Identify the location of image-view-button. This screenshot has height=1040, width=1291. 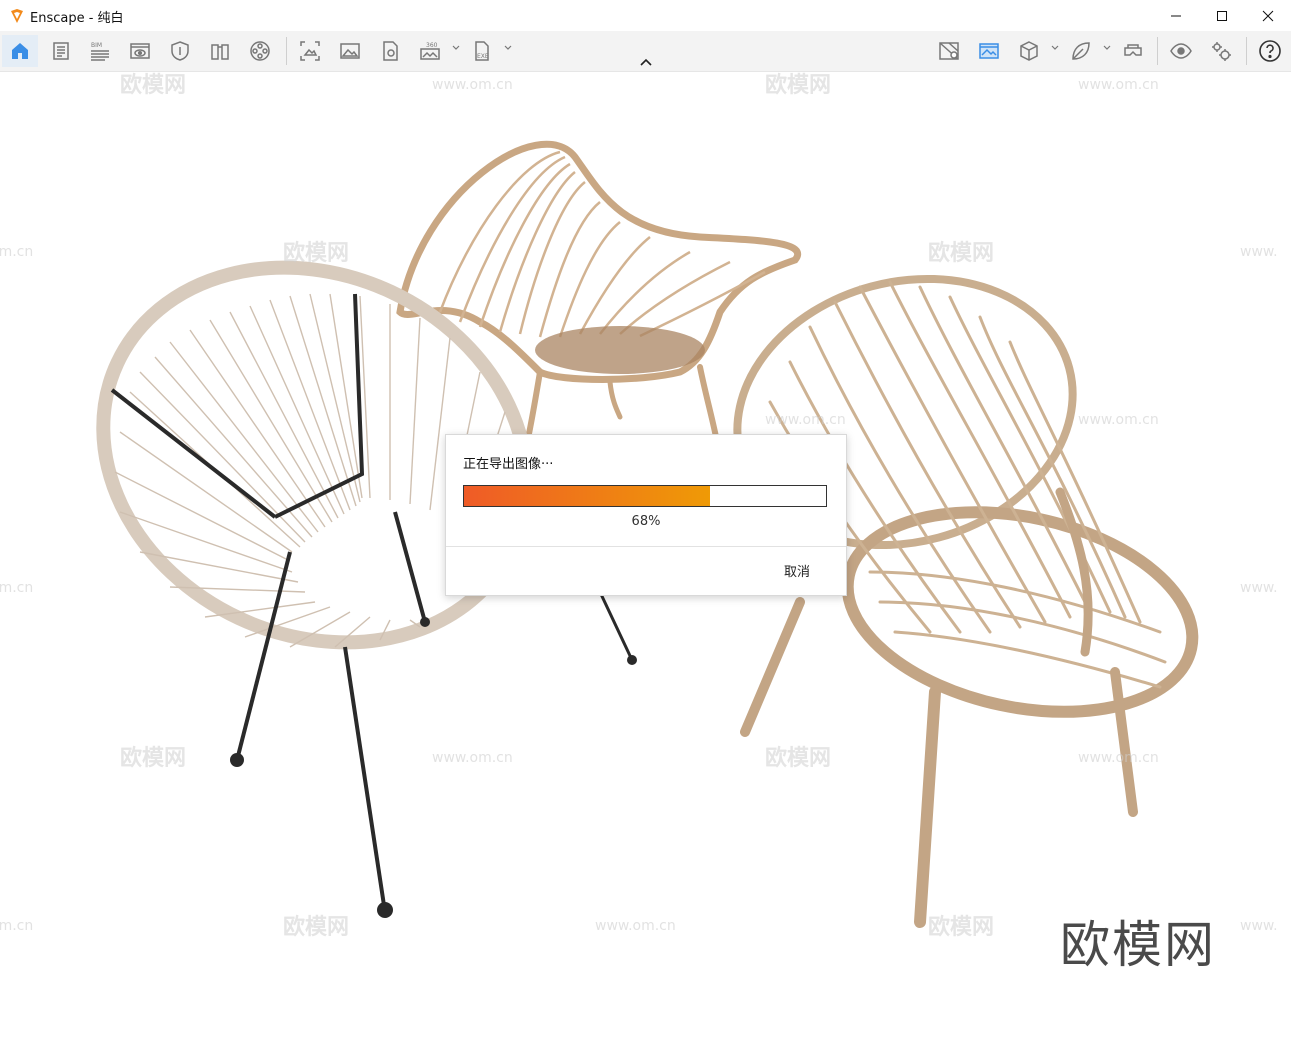
(989, 51).